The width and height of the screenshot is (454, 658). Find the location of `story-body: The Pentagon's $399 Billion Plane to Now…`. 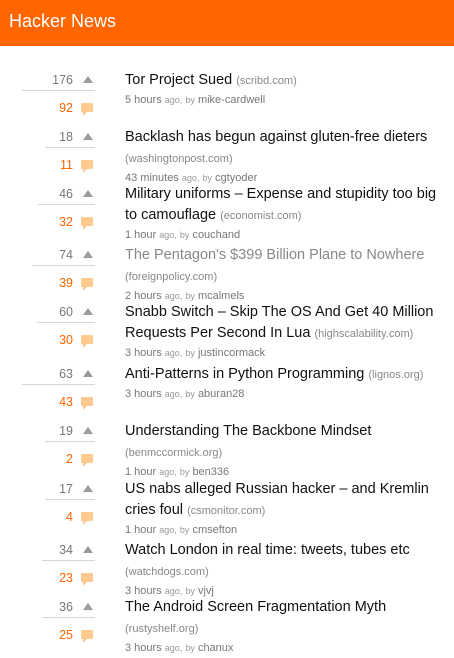

story-body: The Pentagon's $399 Billion Plane to Now… is located at coordinates (285, 274).